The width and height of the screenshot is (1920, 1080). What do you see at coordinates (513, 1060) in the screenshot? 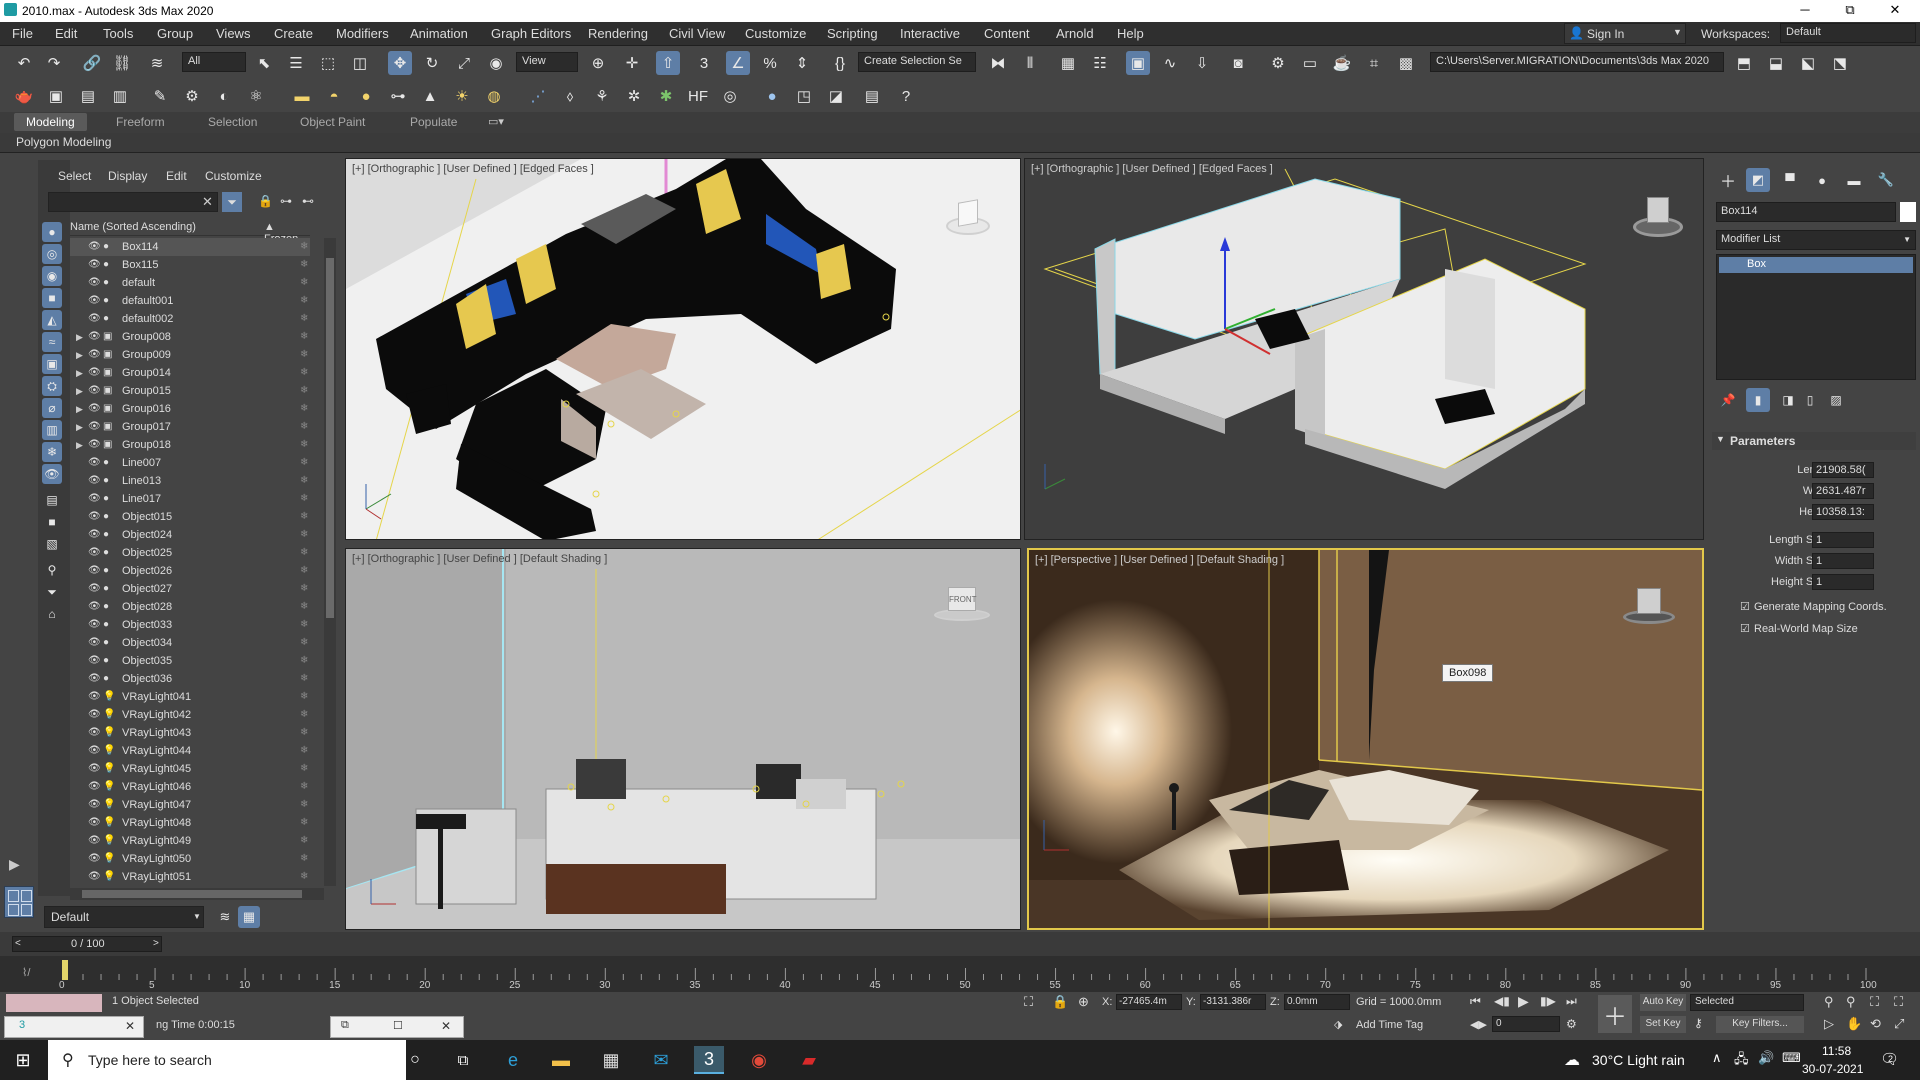
I see `edge-icon: e` at bounding box center [513, 1060].